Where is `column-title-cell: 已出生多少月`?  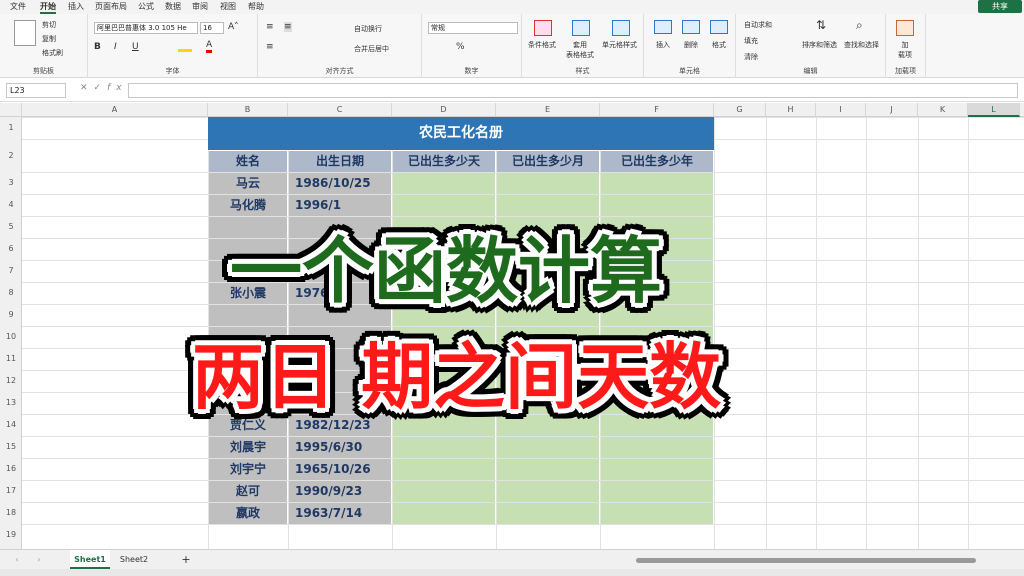
column-title-cell: 已出生多少月 is located at coordinates (548, 161).